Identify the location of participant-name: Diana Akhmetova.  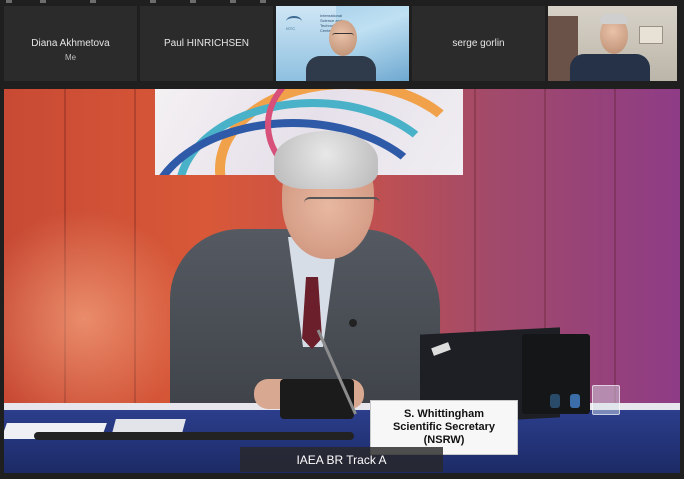
(70, 43).